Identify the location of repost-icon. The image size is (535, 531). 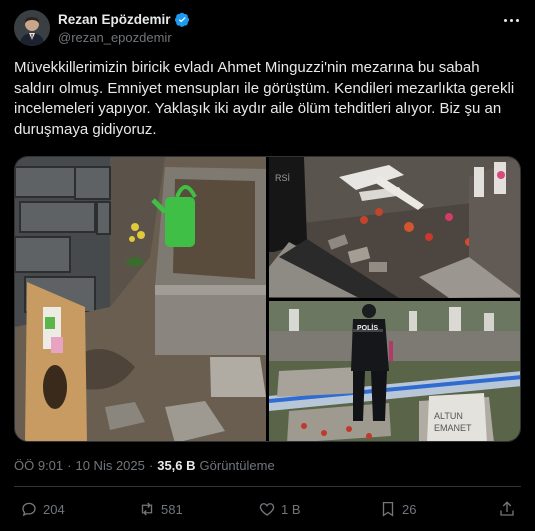
(147, 509).